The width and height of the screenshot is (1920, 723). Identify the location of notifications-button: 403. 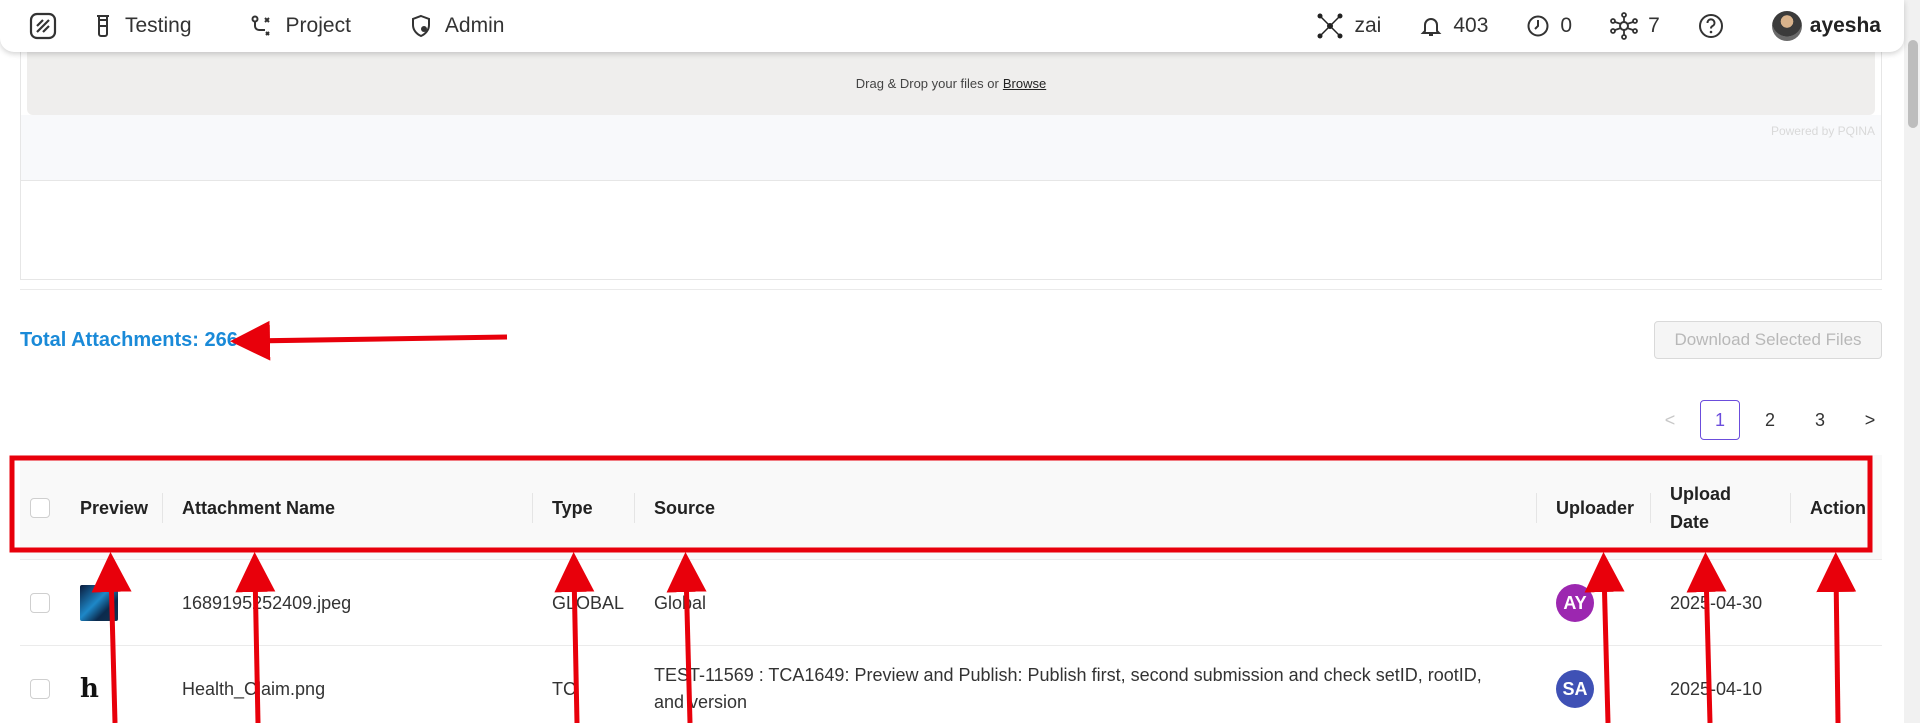
(1453, 26).